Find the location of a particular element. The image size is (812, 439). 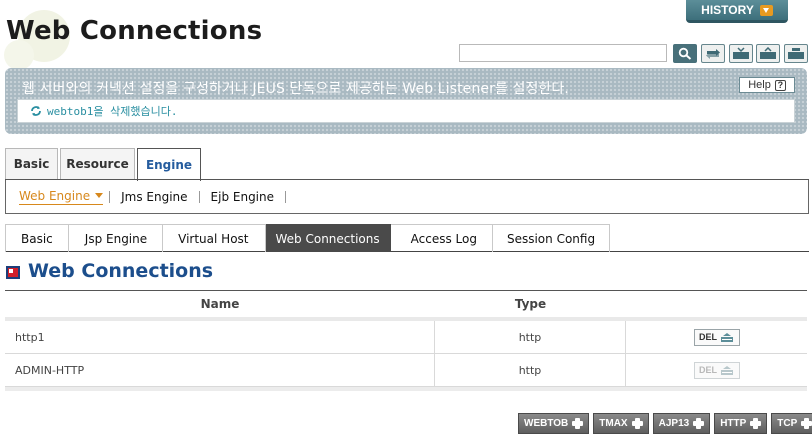

xml-view-icon is located at coordinates (796, 53).